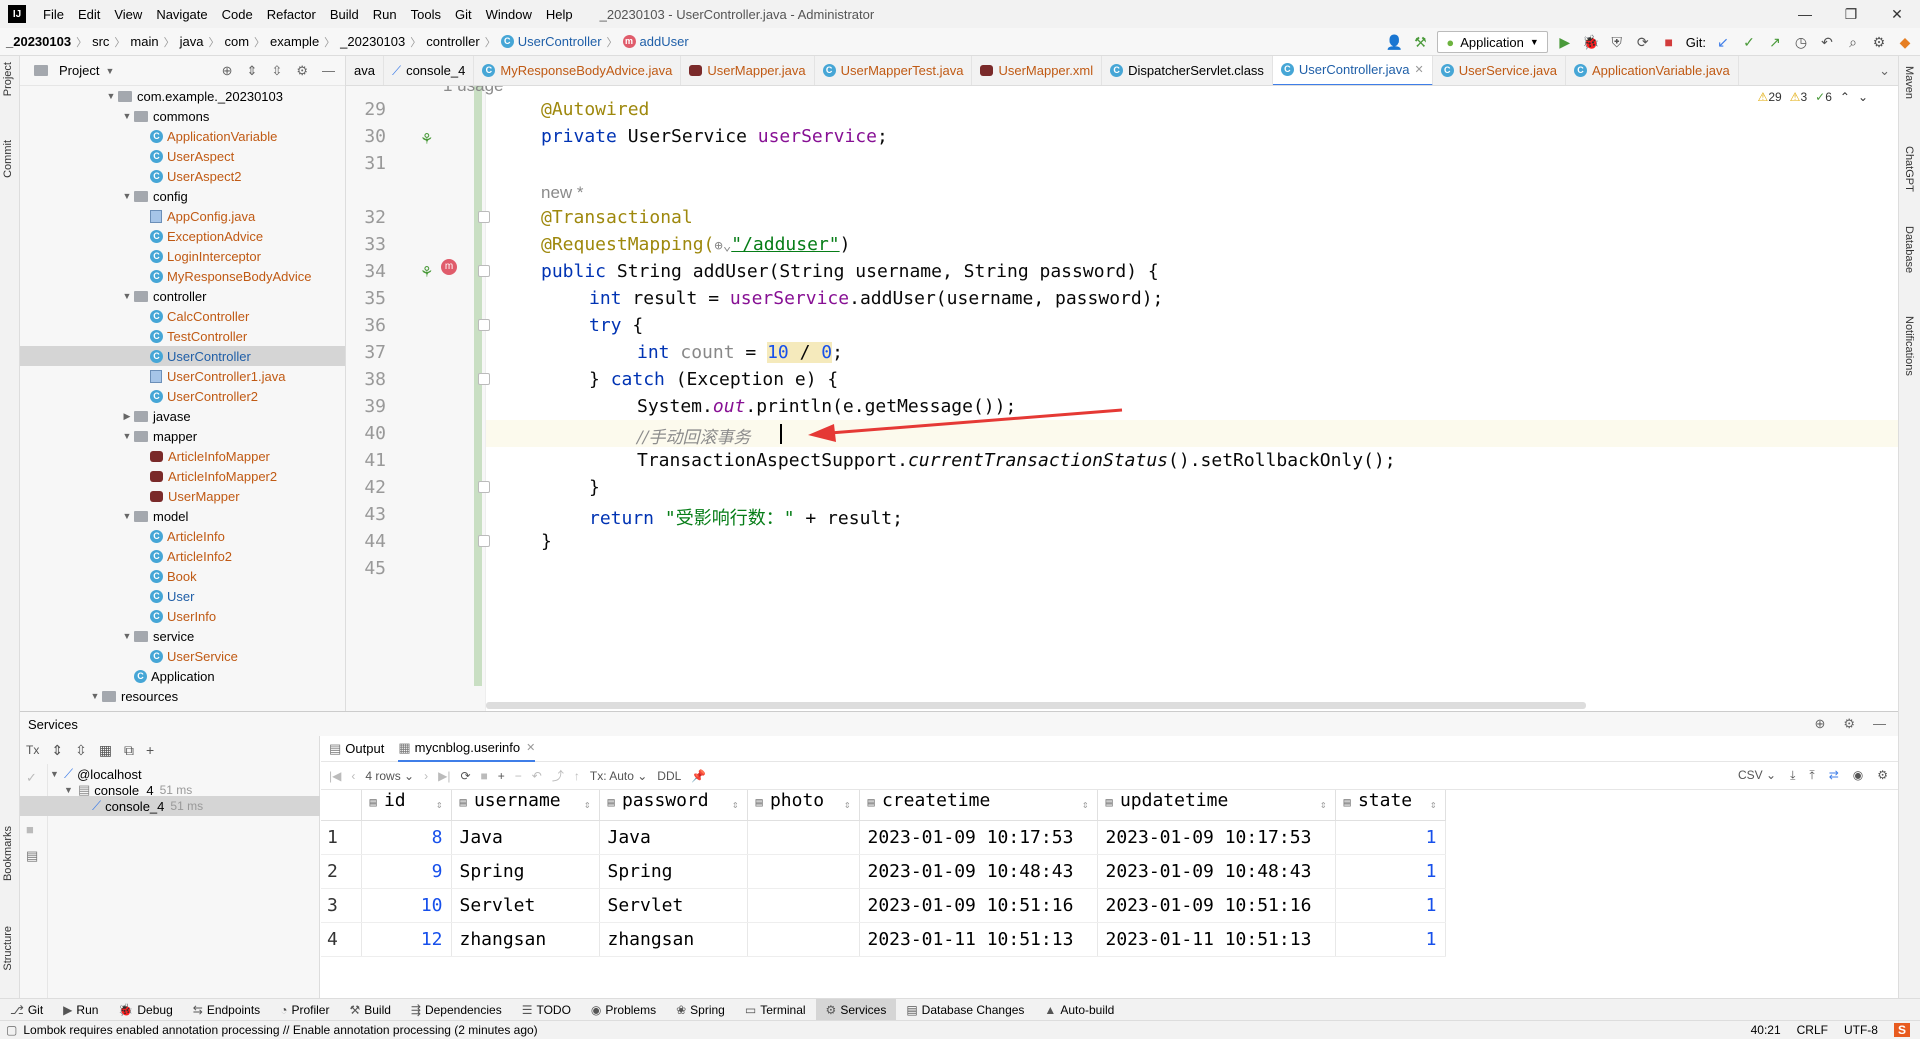 The image size is (1920, 1039). What do you see at coordinates (353, 776) in the screenshot?
I see `previous-page-icon: ‹` at bounding box center [353, 776].